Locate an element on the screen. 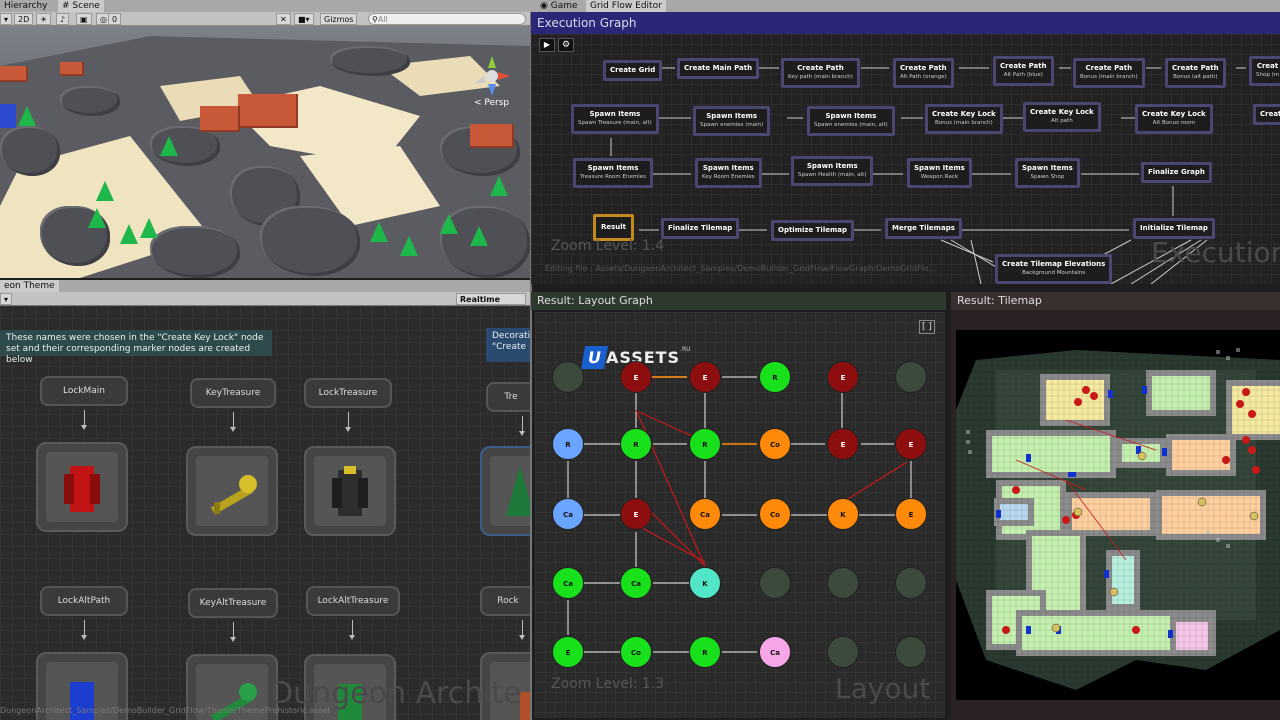  exec-node-spawn-health: Spawn Items Spawn Health (main, alt) is located at coordinates (832, 171).